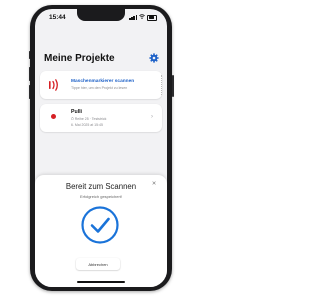  I want to click on dynamic-island, so click(101, 15).